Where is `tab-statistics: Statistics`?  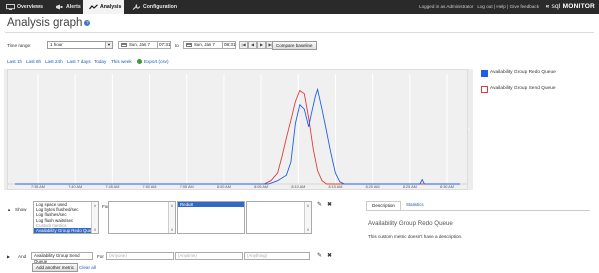
tab-statistics: Statistics is located at coordinates (415, 205).